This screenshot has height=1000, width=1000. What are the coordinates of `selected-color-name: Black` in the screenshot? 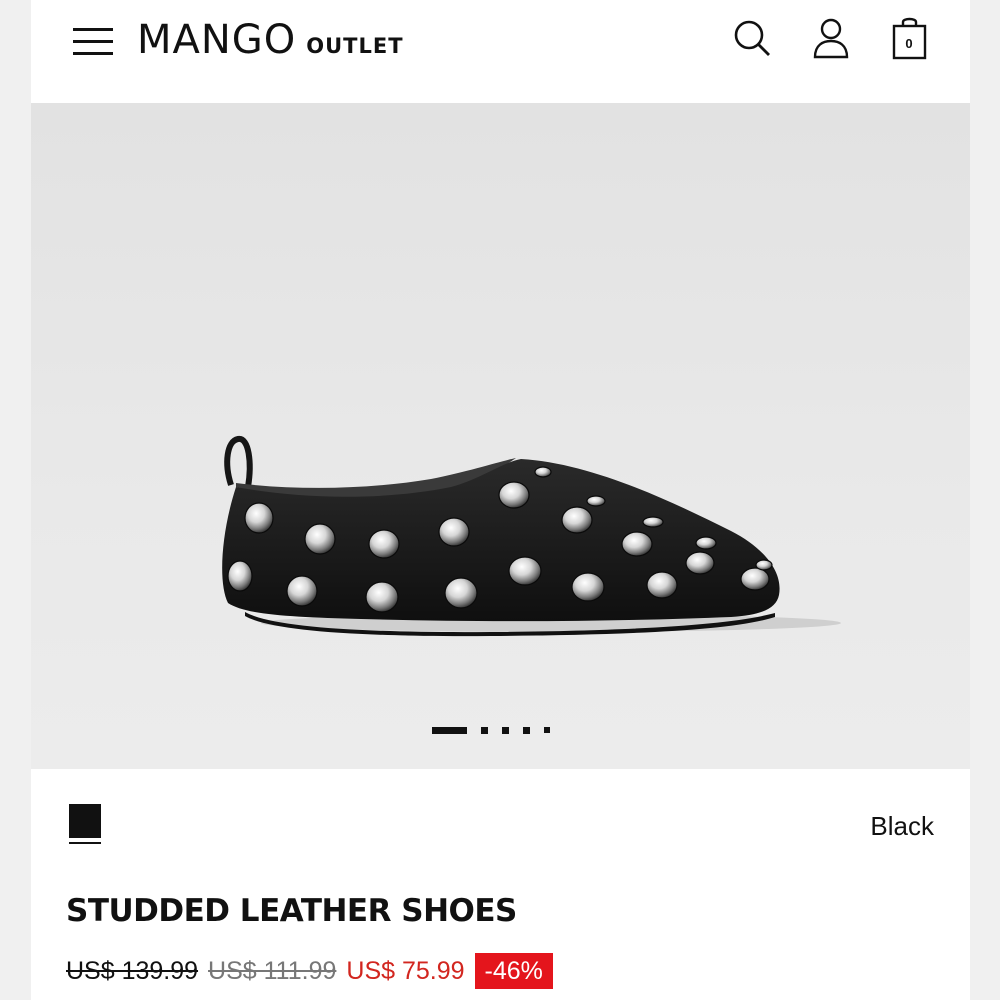 It's located at (902, 826).